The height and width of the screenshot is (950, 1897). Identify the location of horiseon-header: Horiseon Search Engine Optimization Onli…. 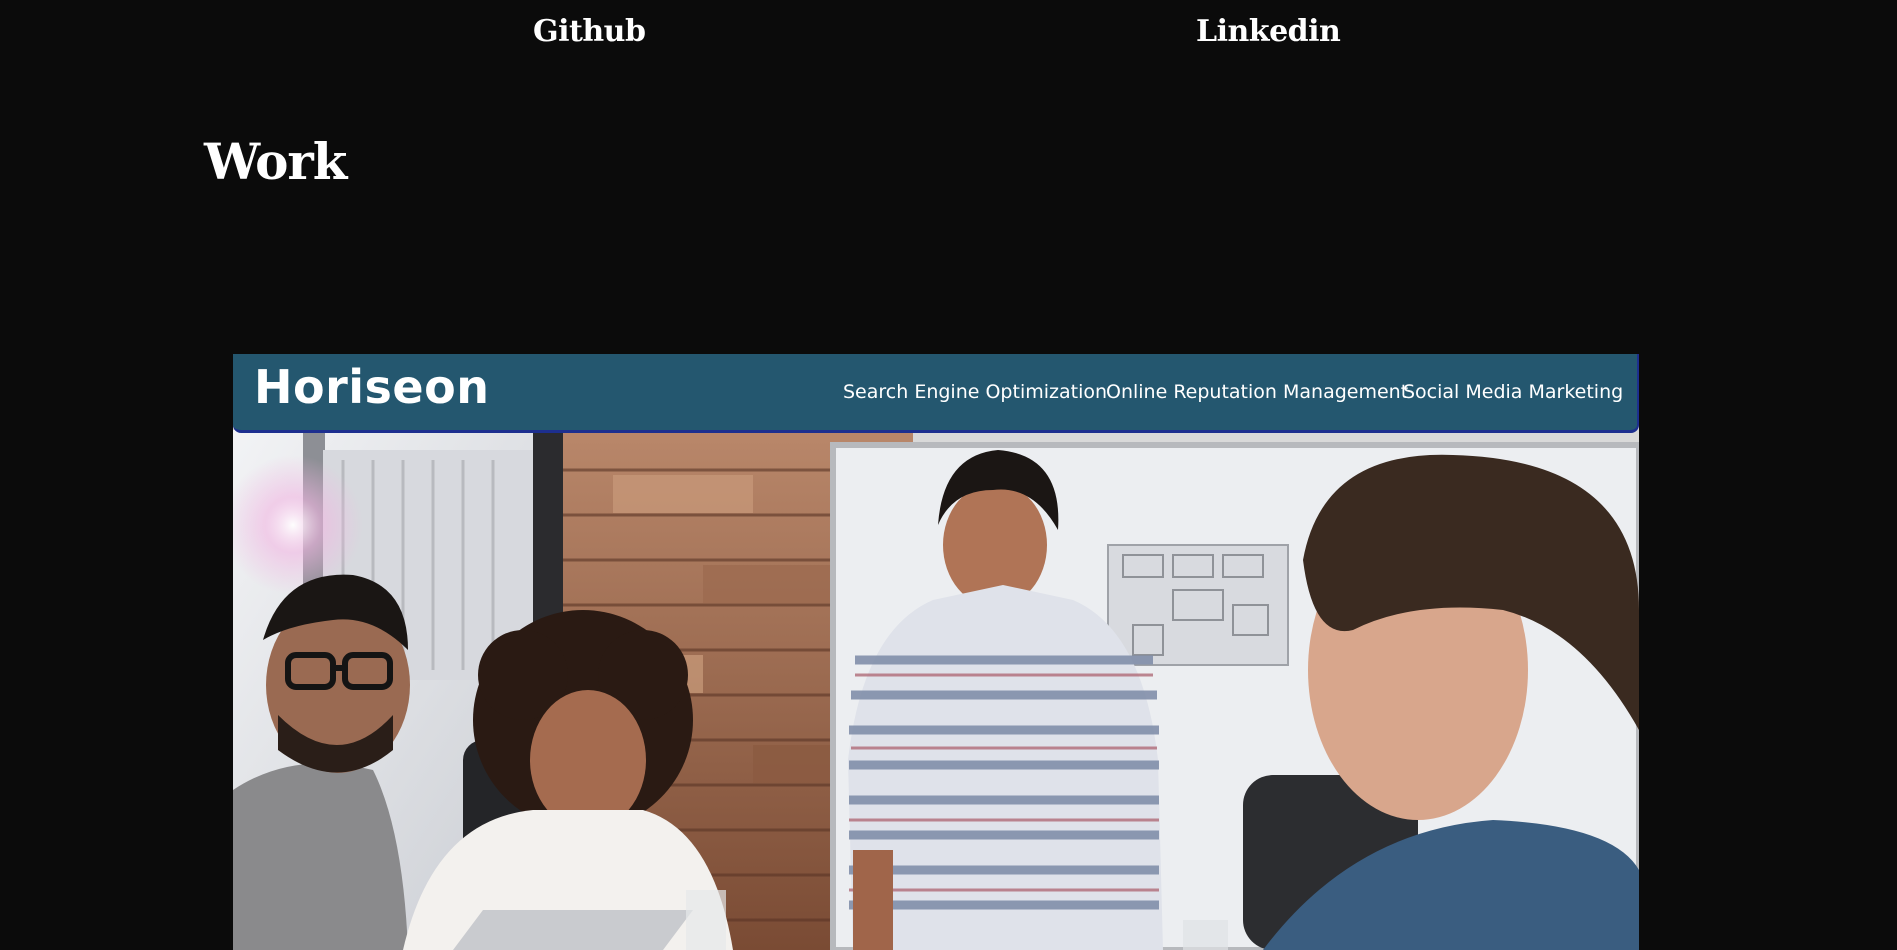
(936, 393).